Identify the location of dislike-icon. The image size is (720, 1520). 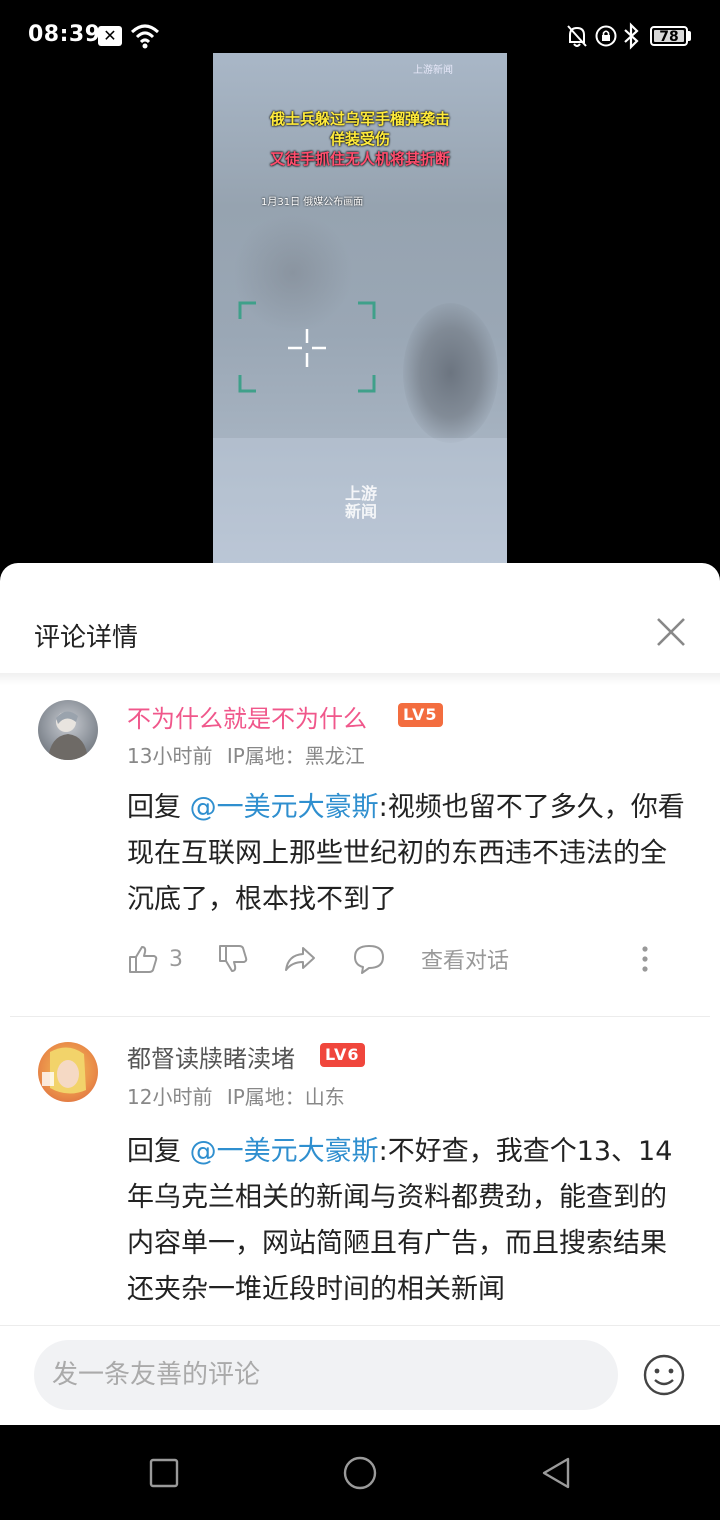
(233, 958).